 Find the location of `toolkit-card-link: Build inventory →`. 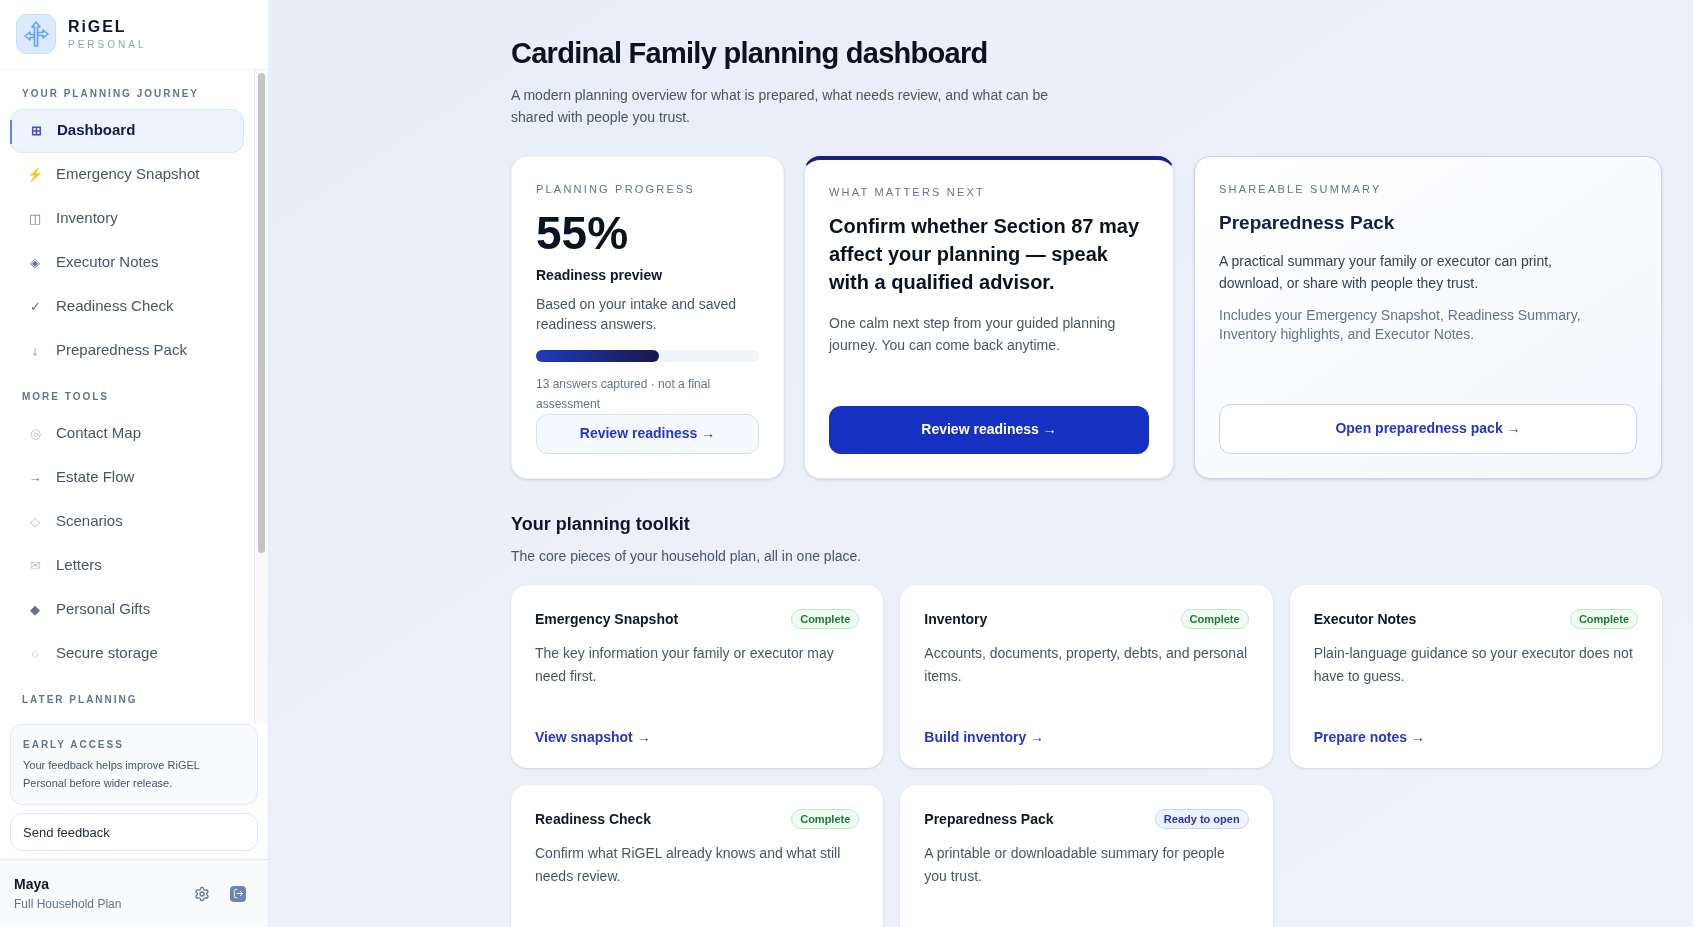

toolkit-card-link: Build inventory → is located at coordinates (1086, 737).